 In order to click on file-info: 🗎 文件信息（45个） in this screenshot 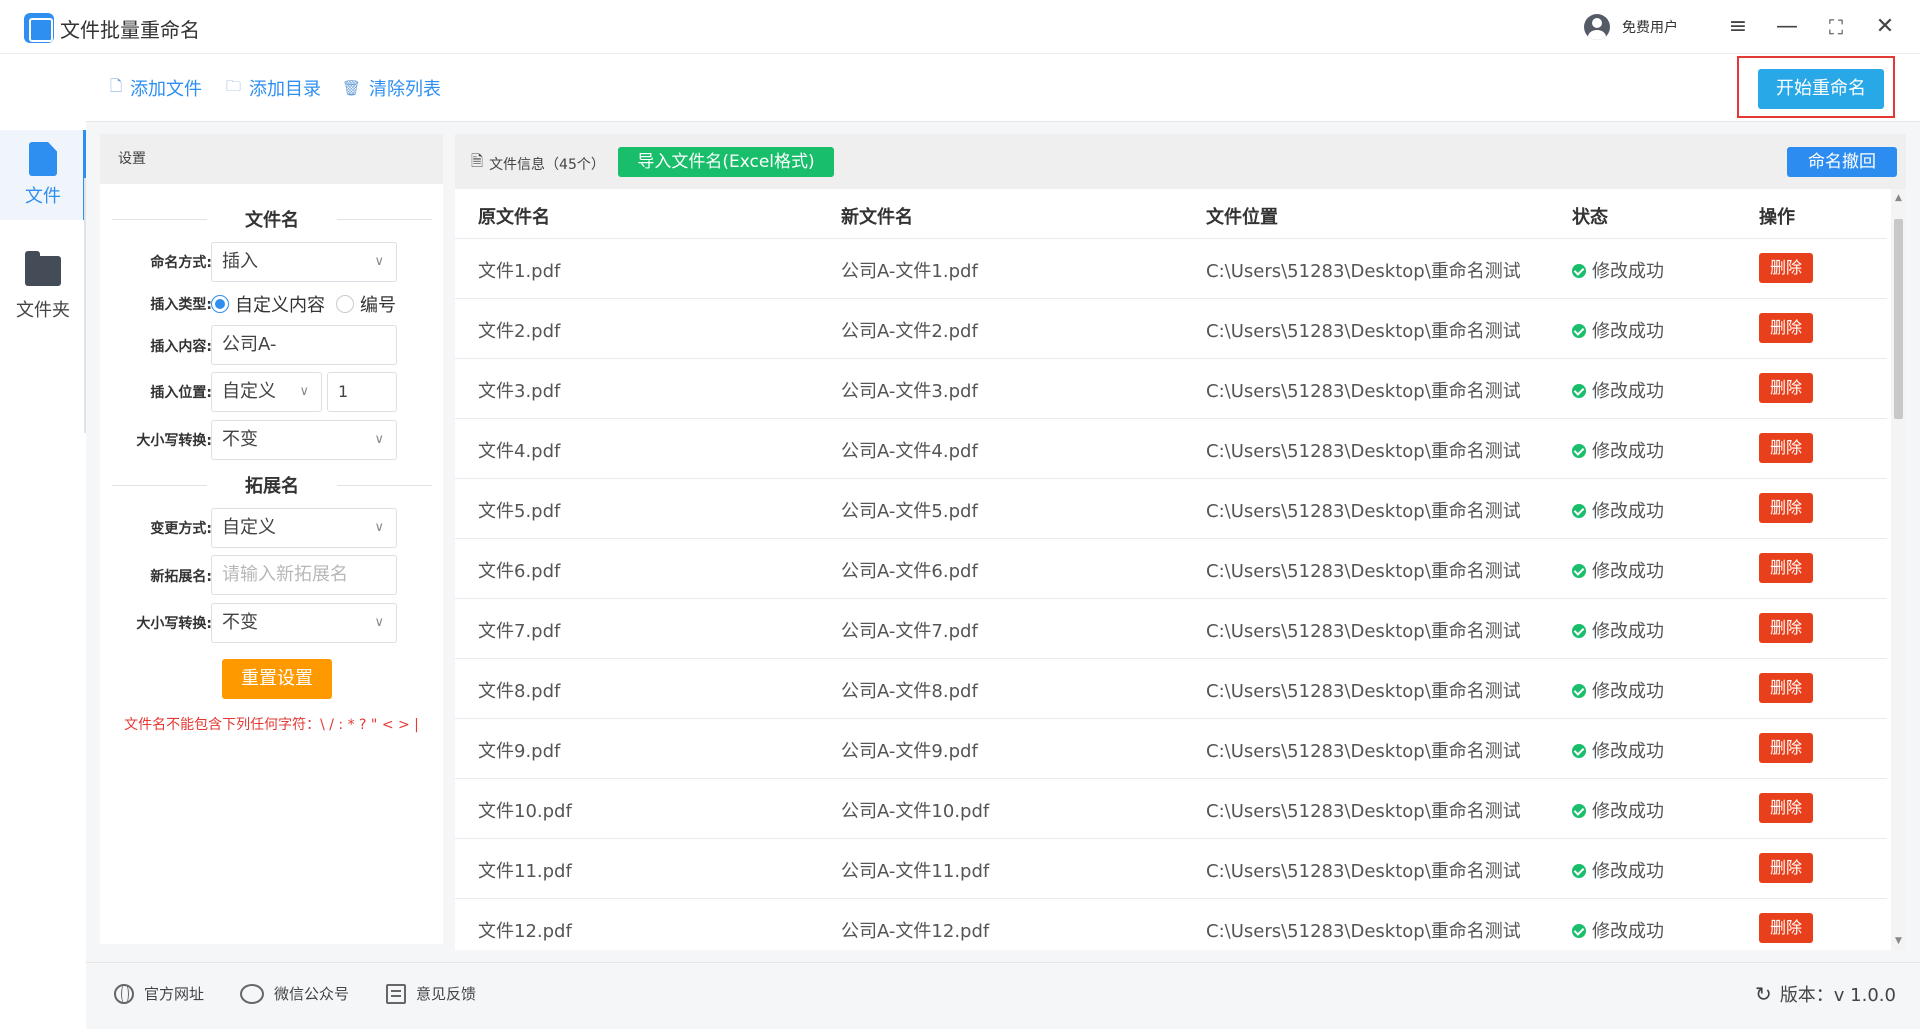, I will do `click(538, 163)`.